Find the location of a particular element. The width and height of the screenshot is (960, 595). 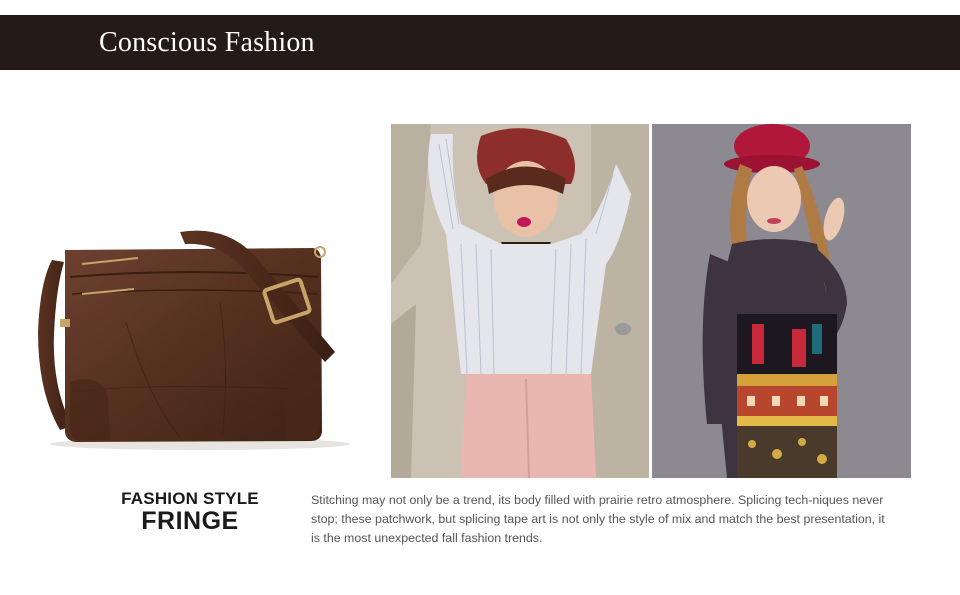

header-bar: Conscious Fashion is located at coordinates (480, 42).